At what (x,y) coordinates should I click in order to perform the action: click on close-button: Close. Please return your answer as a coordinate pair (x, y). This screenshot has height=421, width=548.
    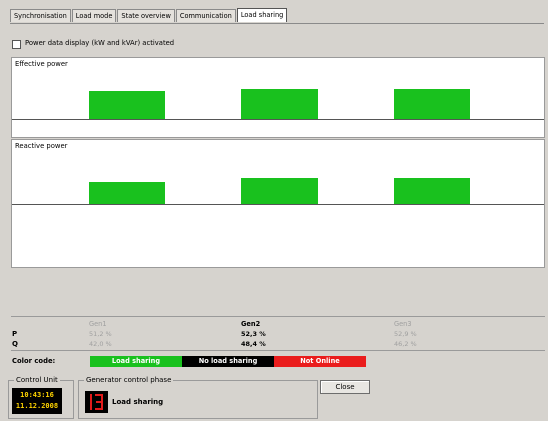
    Looking at the image, I should click on (345, 387).